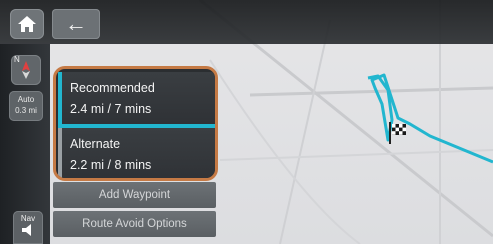 This screenshot has height=244, width=493. I want to click on route-distance-time: 2.4 mi / 7 mins, so click(111, 109).